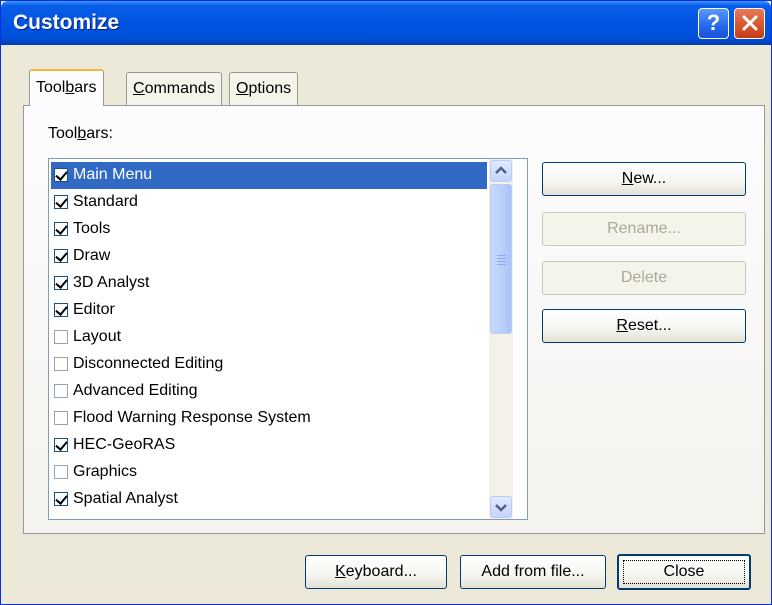 Image resolution: width=772 pixels, height=605 pixels. What do you see at coordinates (92, 255) in the screenshot?
I see `list-item-label: Draw` at bounding box center [92, 255].